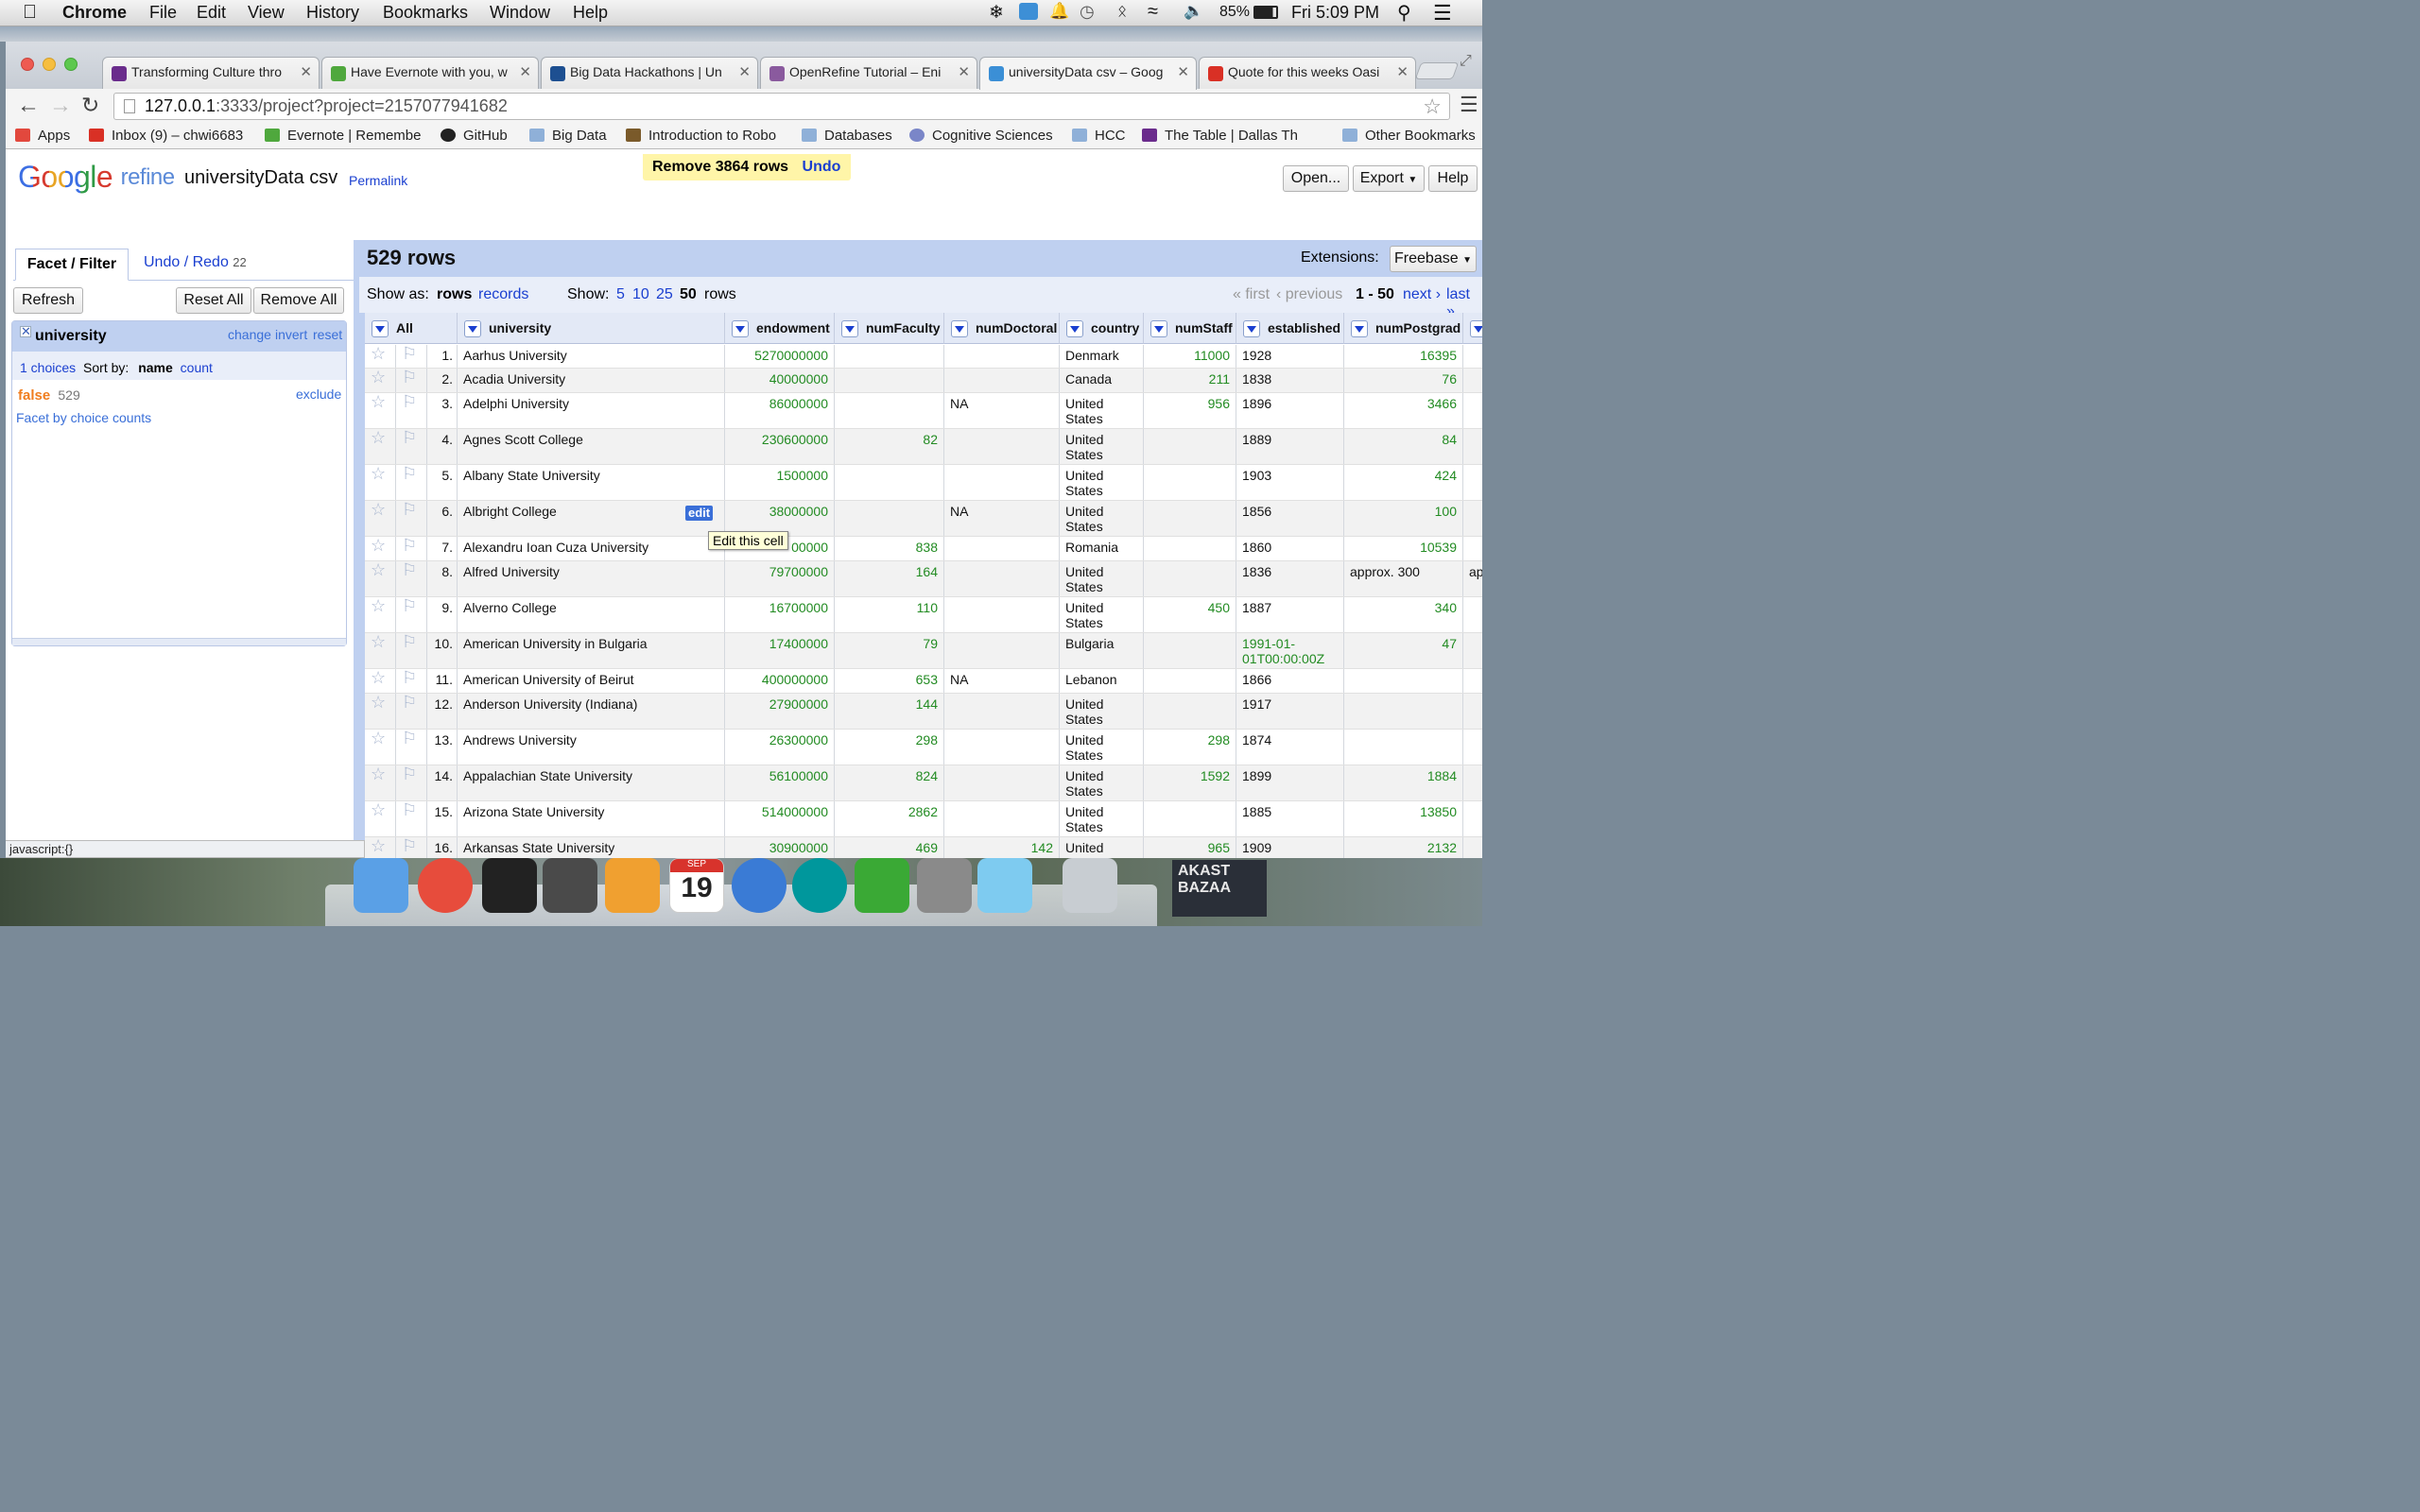  Describe the element at coordinates (1190, 410) in the screenshot. I see `cell-numstaff: 956` at that location.